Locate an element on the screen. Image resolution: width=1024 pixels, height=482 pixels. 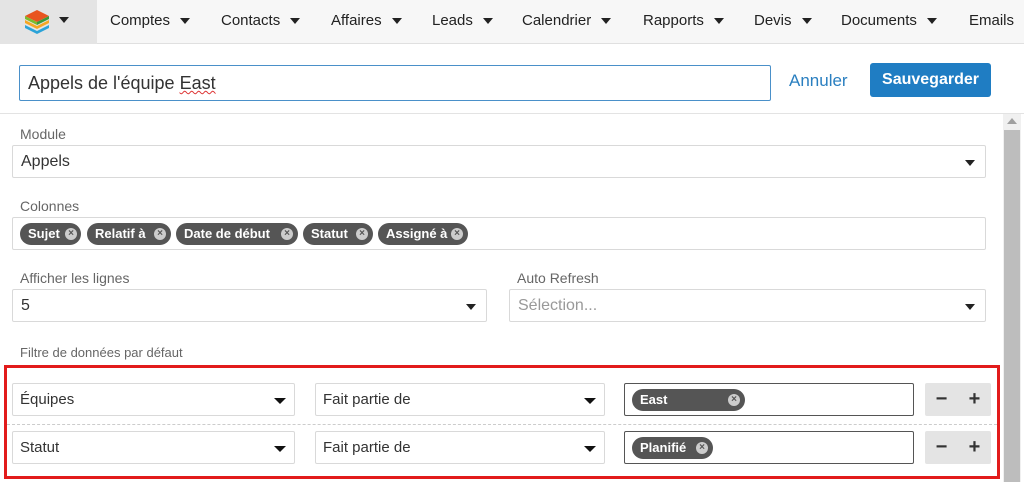
nav-item-emails: Emails is located at coordinates (991, 22).